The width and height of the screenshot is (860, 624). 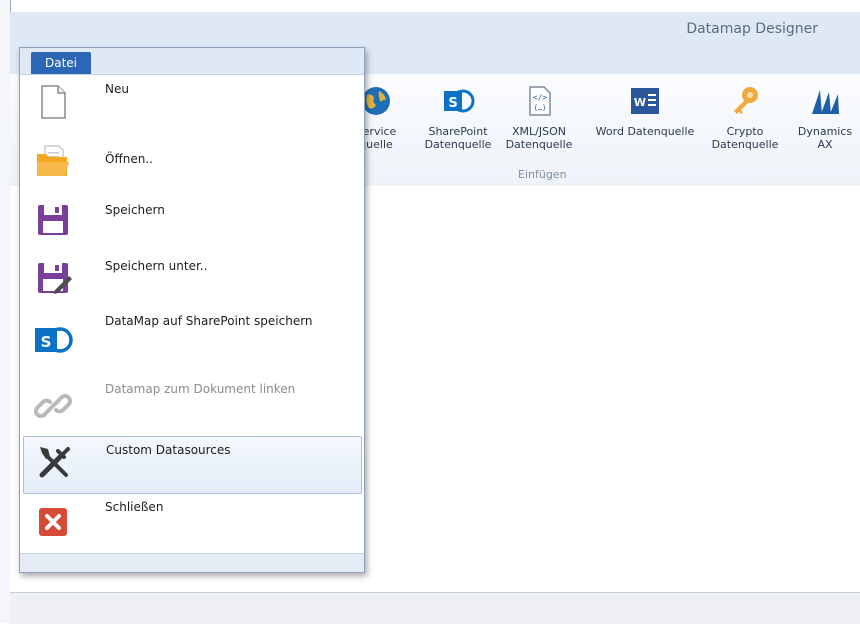 What do you see at coordinates (192, 465) in the screenshot?
I see `menu-item-custom-datasources: Custom Datasources` at bounding box center [192, 465].